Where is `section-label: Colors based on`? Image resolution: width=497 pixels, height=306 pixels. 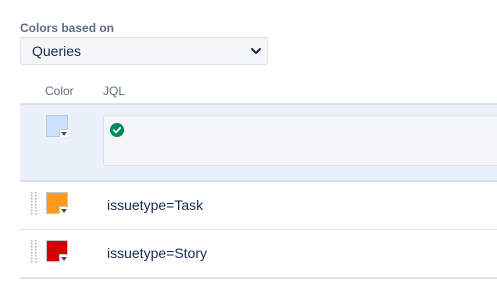
section-label: Colors based on is located at coordinates (67, 28).